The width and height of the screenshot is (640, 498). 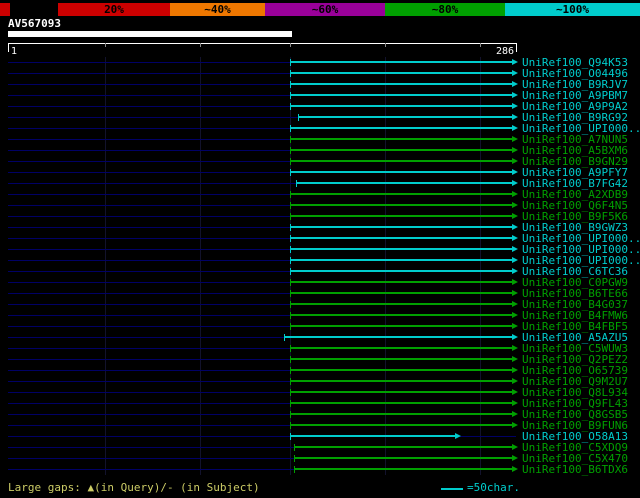 What do you see at coordinates (572, 9) in the screenshot?
I see `scale-segment-label: ~100%` at bounding box center [572, 9].